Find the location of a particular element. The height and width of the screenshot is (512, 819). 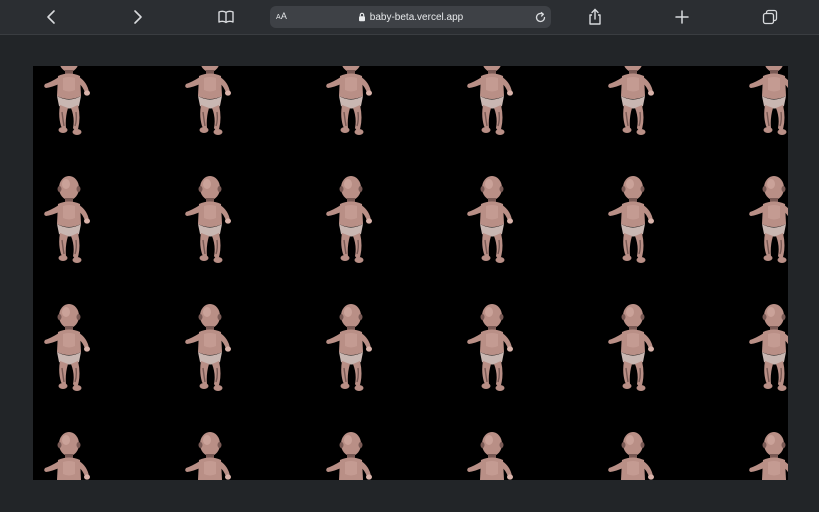

back-button is located at coordinates (51, 17).